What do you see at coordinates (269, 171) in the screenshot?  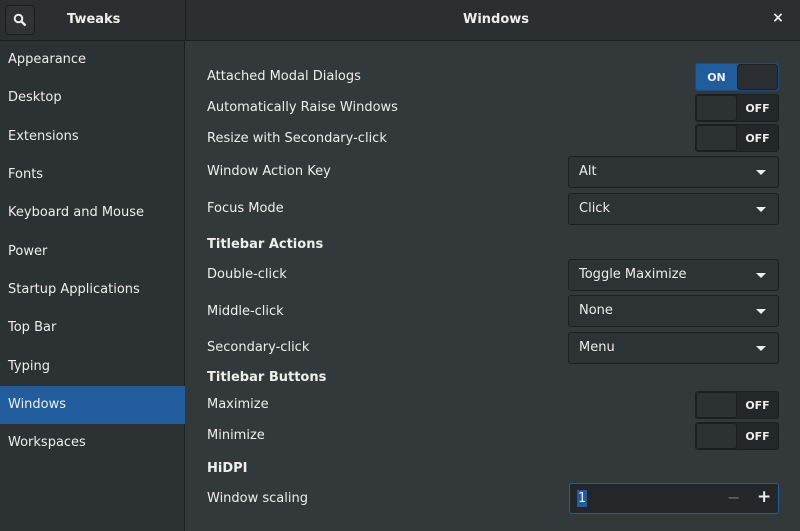 I see `action-key-label: Window Action Key` at bounding box center [269, 171].